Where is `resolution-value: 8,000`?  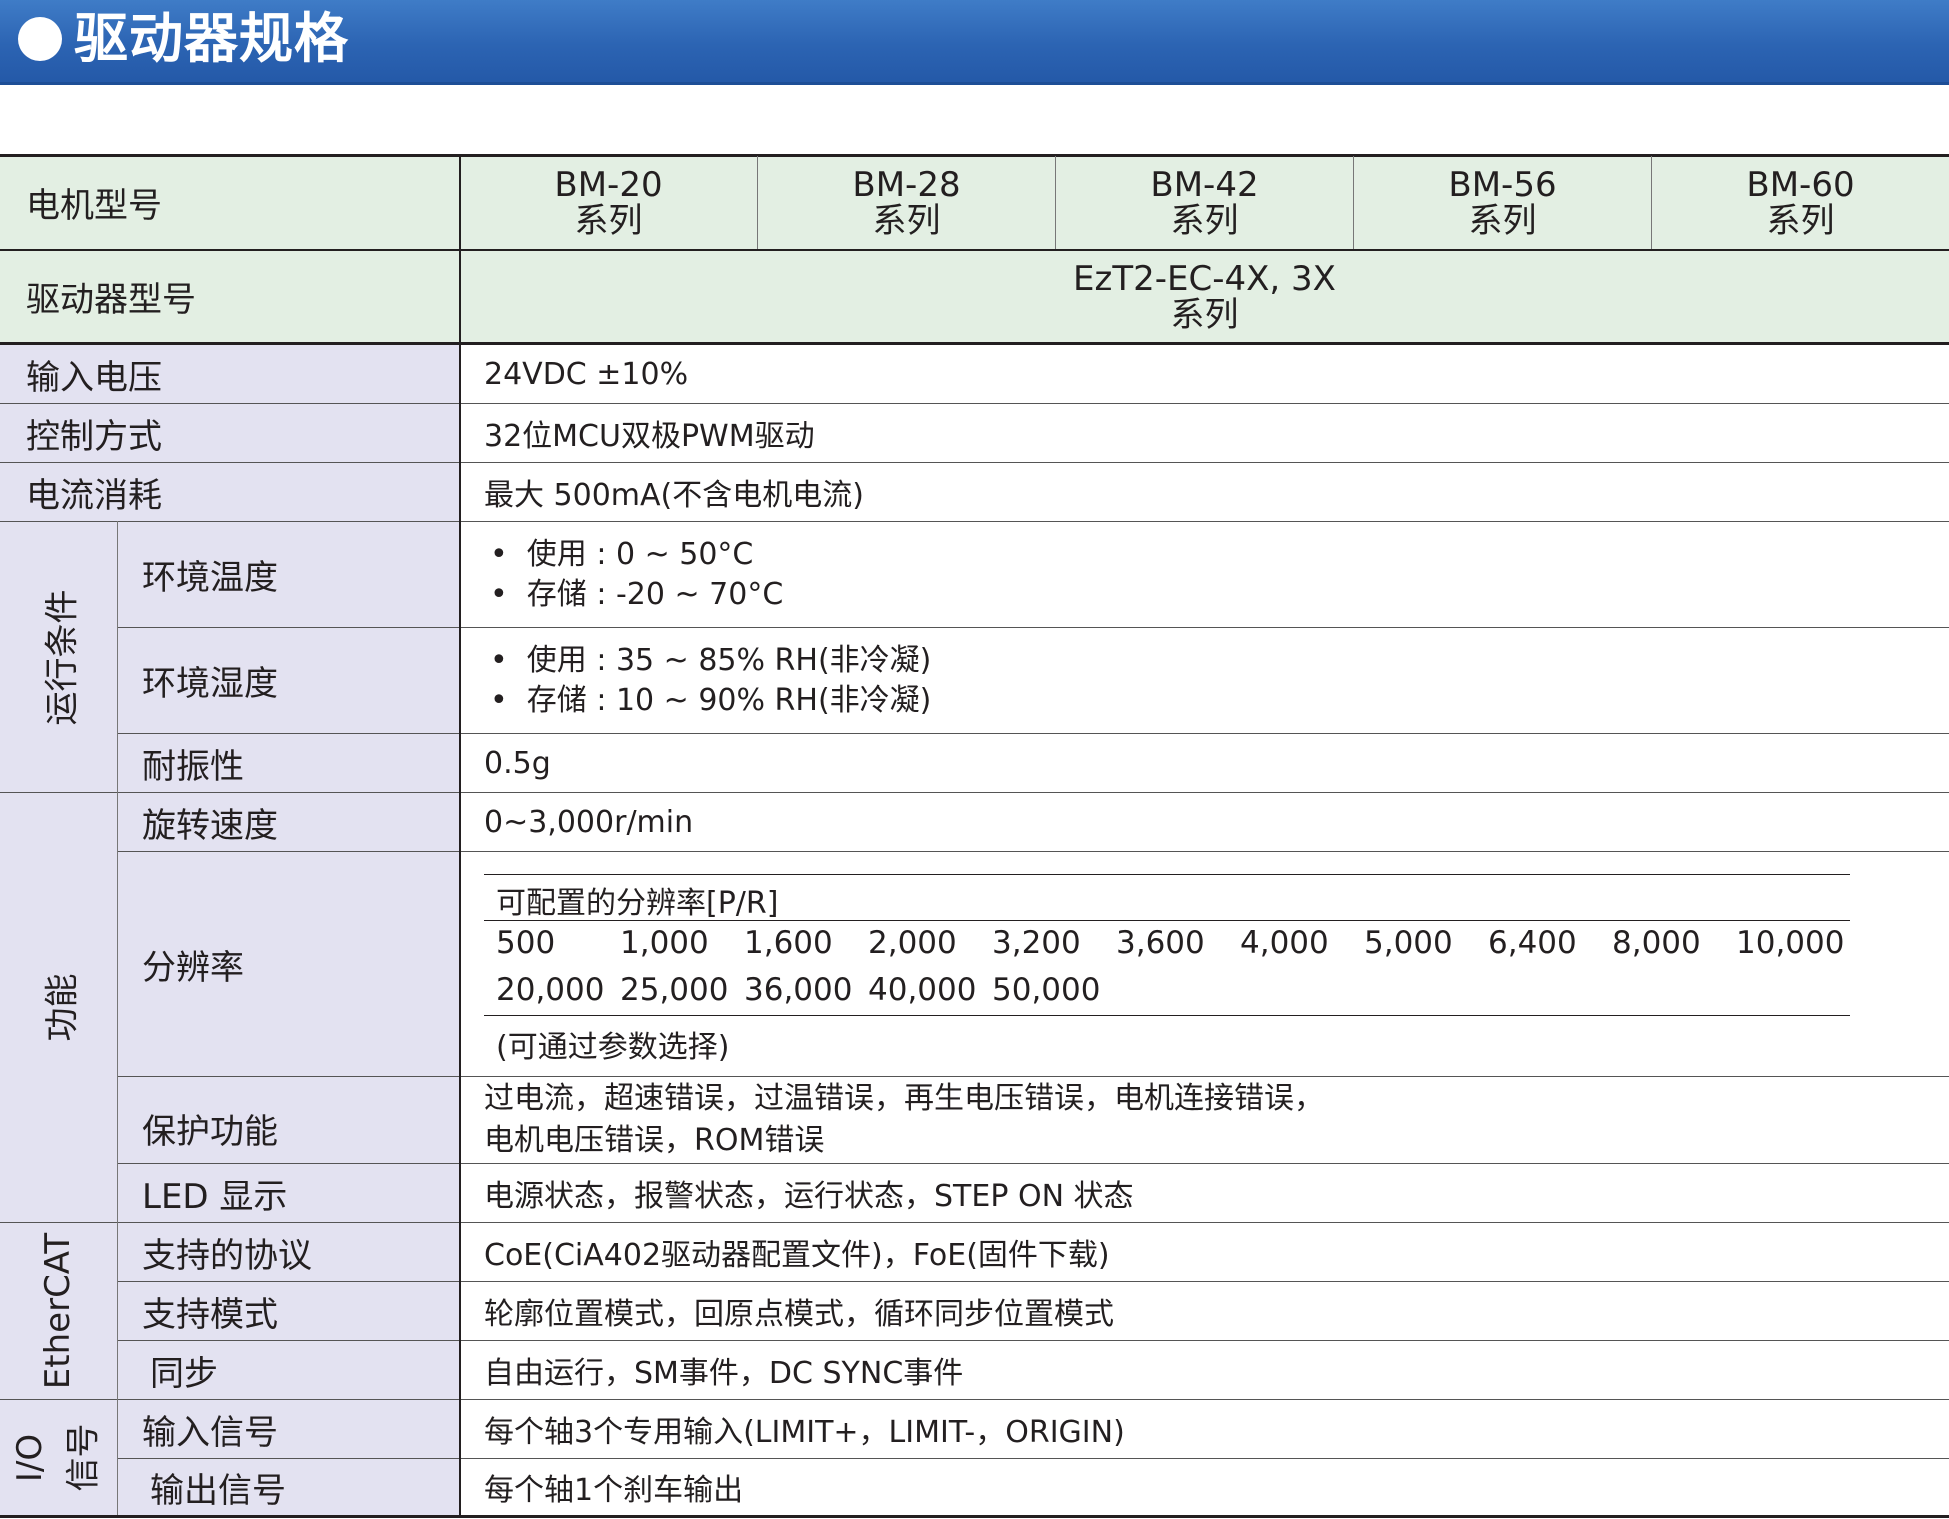
resolution-value: 8,000 is located at coordinates (1656, 943).